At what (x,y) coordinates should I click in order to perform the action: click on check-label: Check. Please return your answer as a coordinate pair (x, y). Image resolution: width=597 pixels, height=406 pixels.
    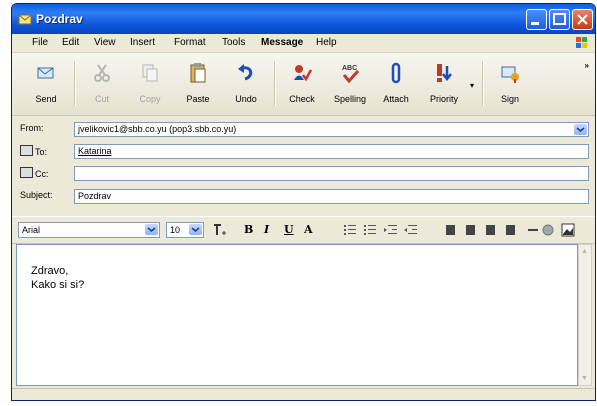
    Looking at the image, I should click on (302, 99).